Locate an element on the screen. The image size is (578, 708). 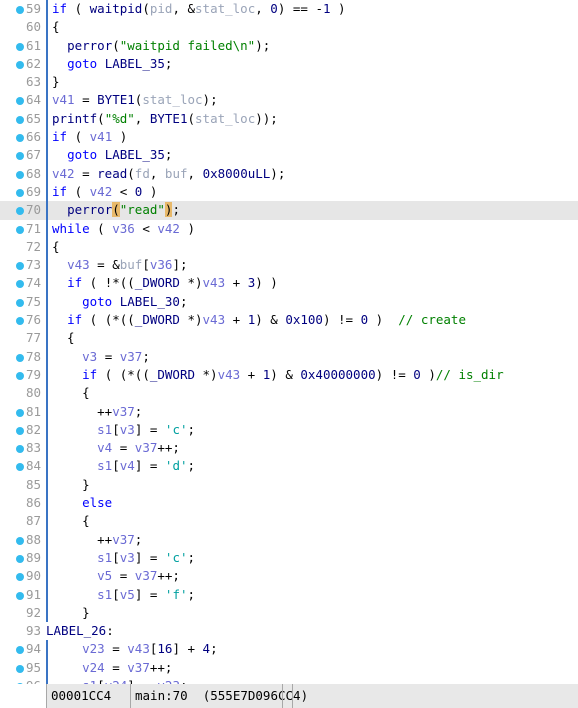
code-token: + is located at coordinates (251, 374).